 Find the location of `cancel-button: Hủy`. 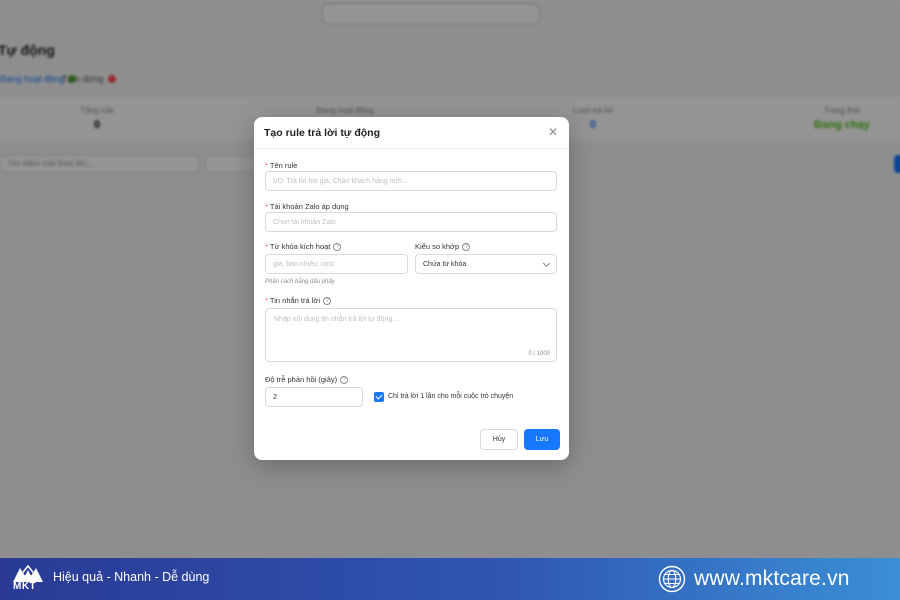

cancel-button: Hủy is located at coordinates (499, 439).